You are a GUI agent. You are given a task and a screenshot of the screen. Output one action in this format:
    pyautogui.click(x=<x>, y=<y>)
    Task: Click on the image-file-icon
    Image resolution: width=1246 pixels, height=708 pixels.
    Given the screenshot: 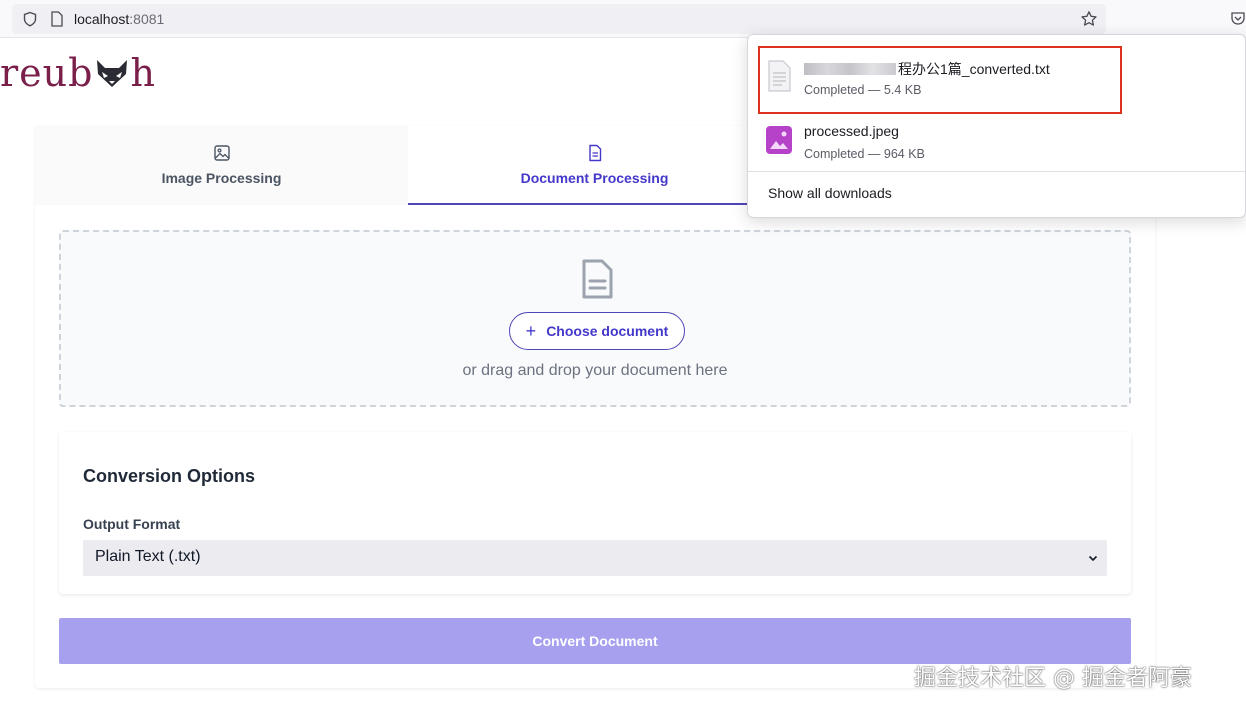 What is the action you would take?
    pyautogui.click(x=779, y=140)
    